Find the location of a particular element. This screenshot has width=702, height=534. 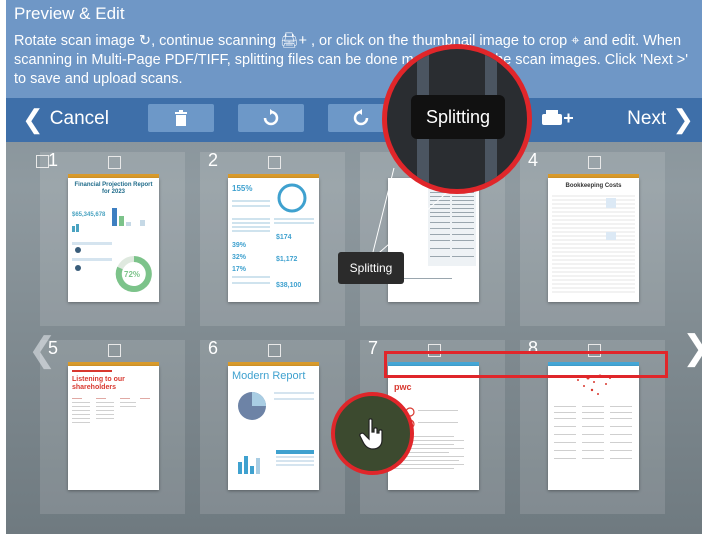

split-highlight-box is located at coordinates (526, 364).